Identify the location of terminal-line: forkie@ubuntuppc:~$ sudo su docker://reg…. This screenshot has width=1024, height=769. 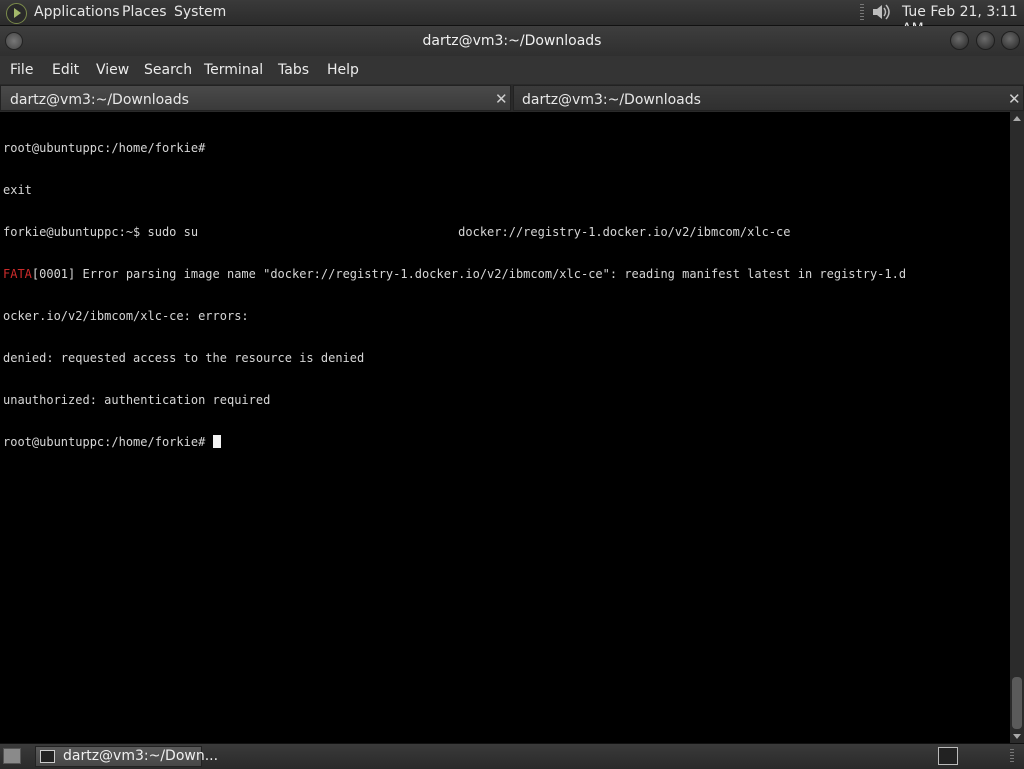
(397, 232).